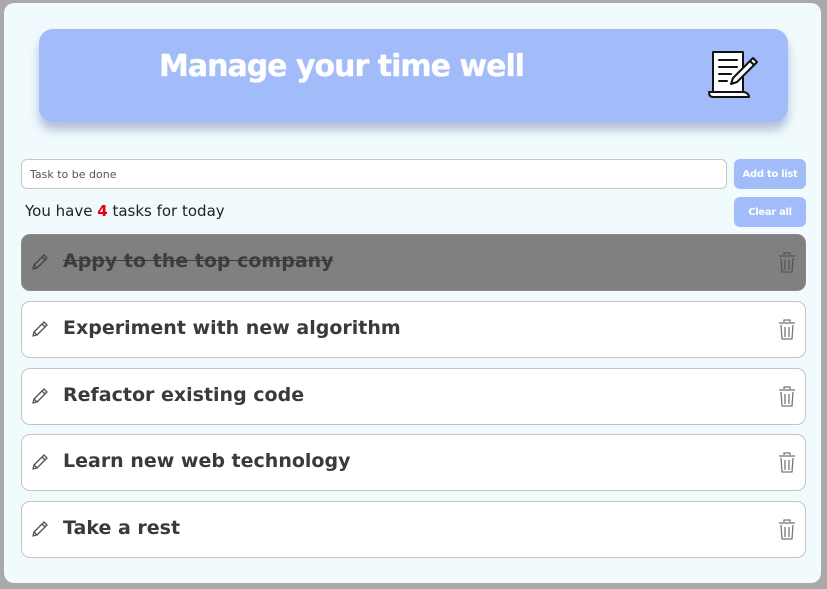  Describe the element at coordinates (770, 212) in the screenshot. I see `clear-all-button: Clear all` at that location.